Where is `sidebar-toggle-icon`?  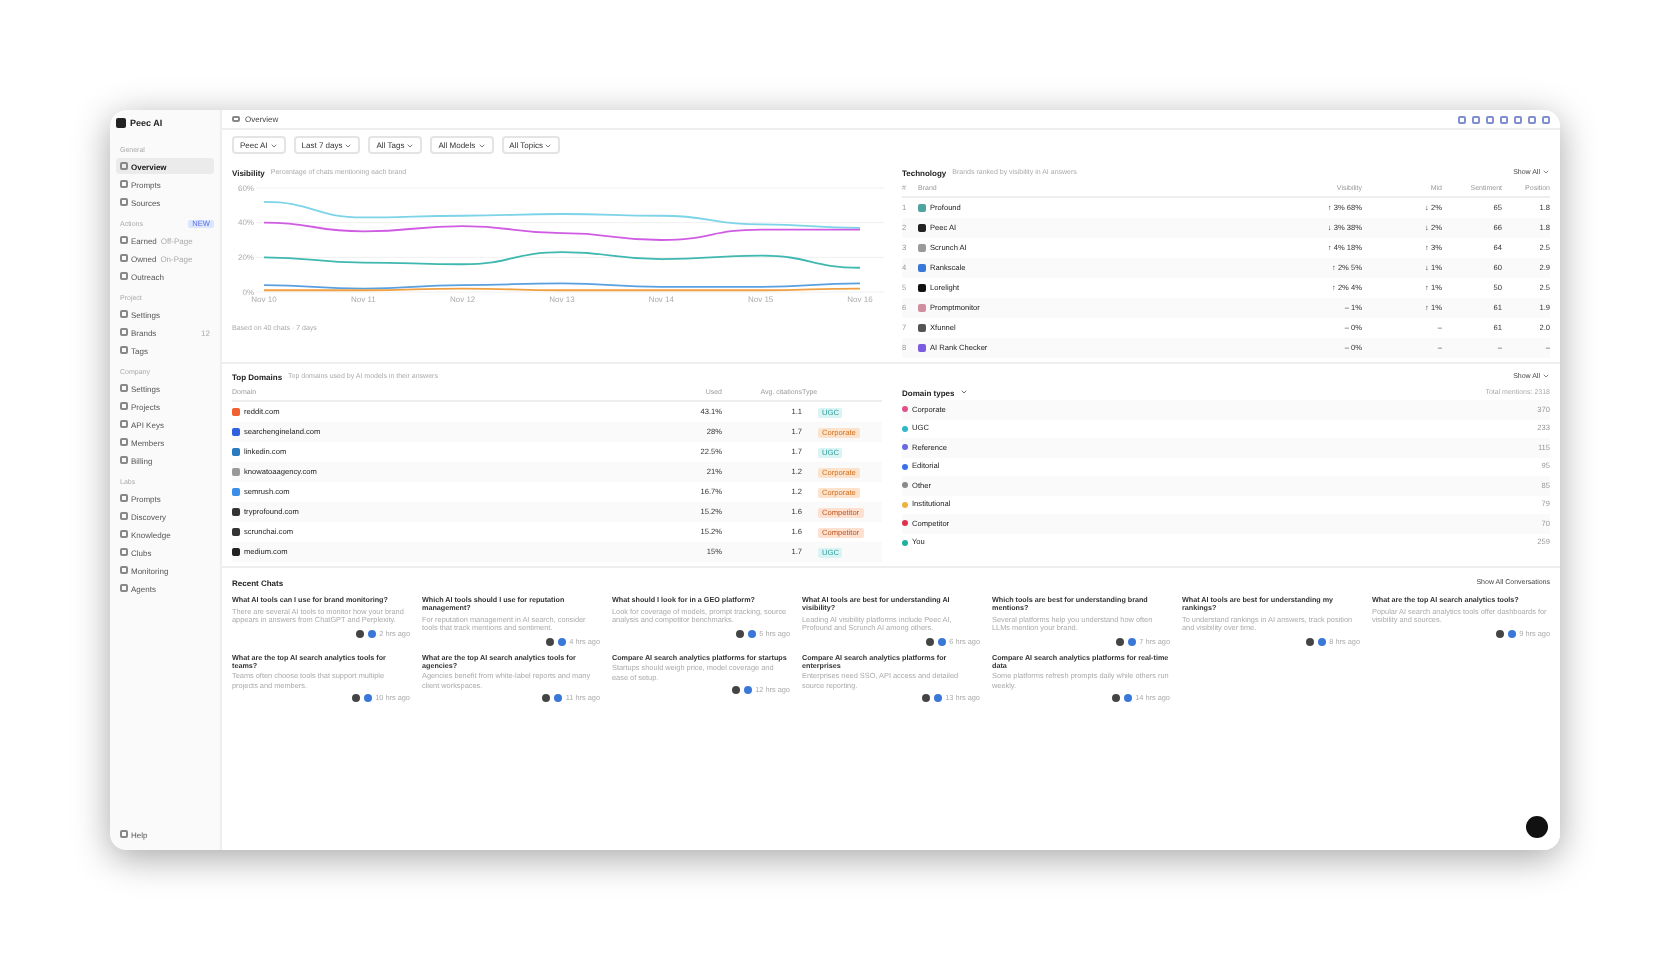 sidebar-toggle-icon is located at coordinates (235, 119).